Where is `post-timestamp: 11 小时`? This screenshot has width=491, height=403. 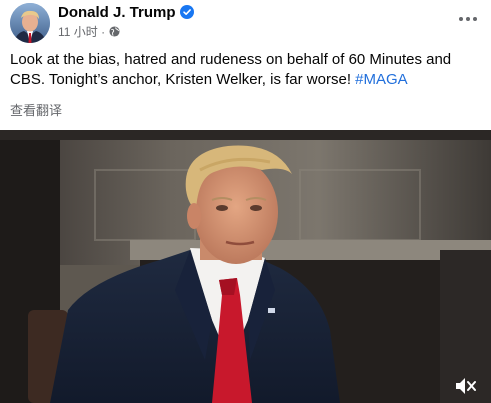
post-timestamp: 11 小时 is located at coordinates (78, 32).